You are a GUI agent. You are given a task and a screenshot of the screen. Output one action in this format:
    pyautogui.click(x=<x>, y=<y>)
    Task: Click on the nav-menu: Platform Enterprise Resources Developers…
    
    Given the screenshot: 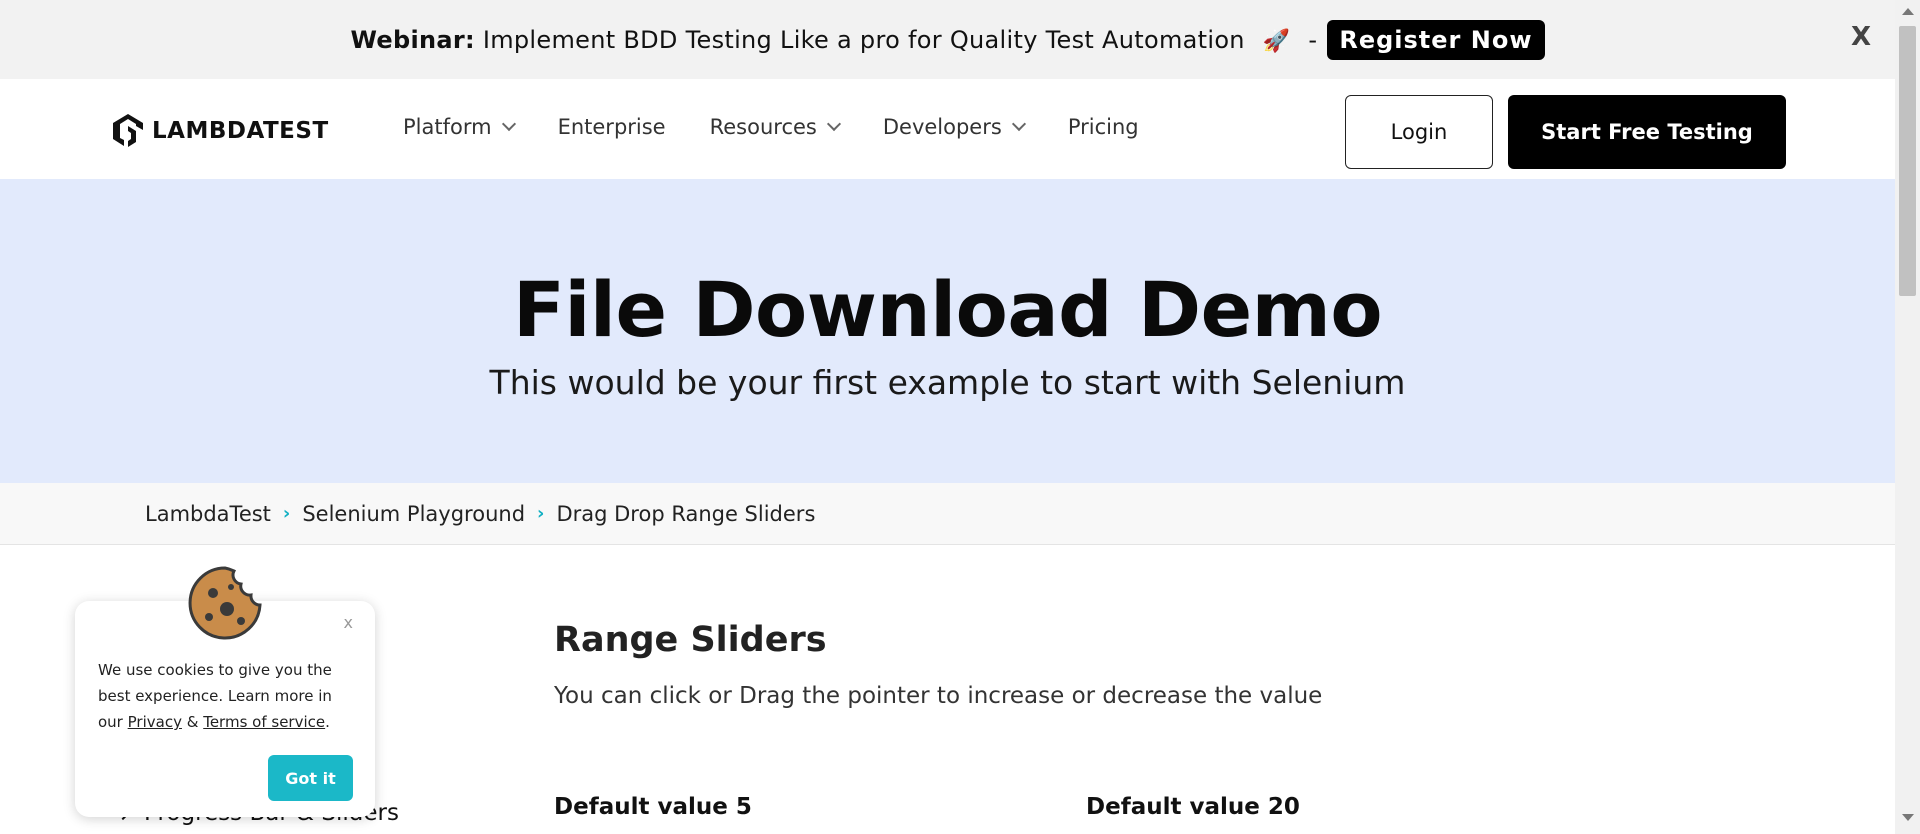 What is the action you would take?
    pyautogui.click(x=793, y=127)
    